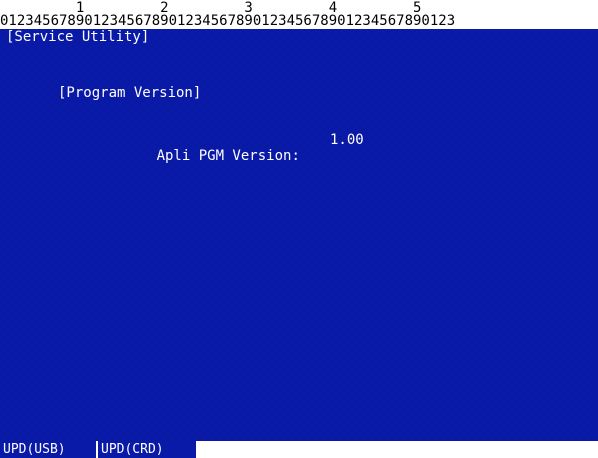 The width and height of the screenshot is (598, 458). Describe the element at coordinates (299, 449) in the screenshot. I see `softkey-bar: UPD(USB) UPD(CRD)` at that location.